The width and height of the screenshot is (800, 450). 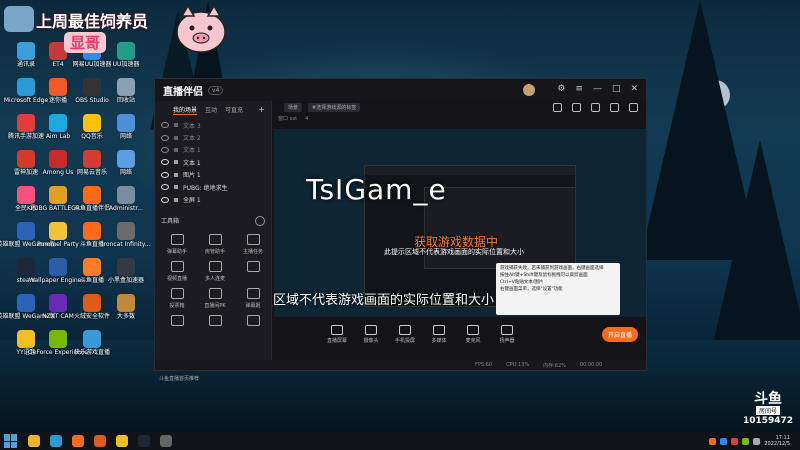 I want to click on edge-icon, so click(x=56, y=441).